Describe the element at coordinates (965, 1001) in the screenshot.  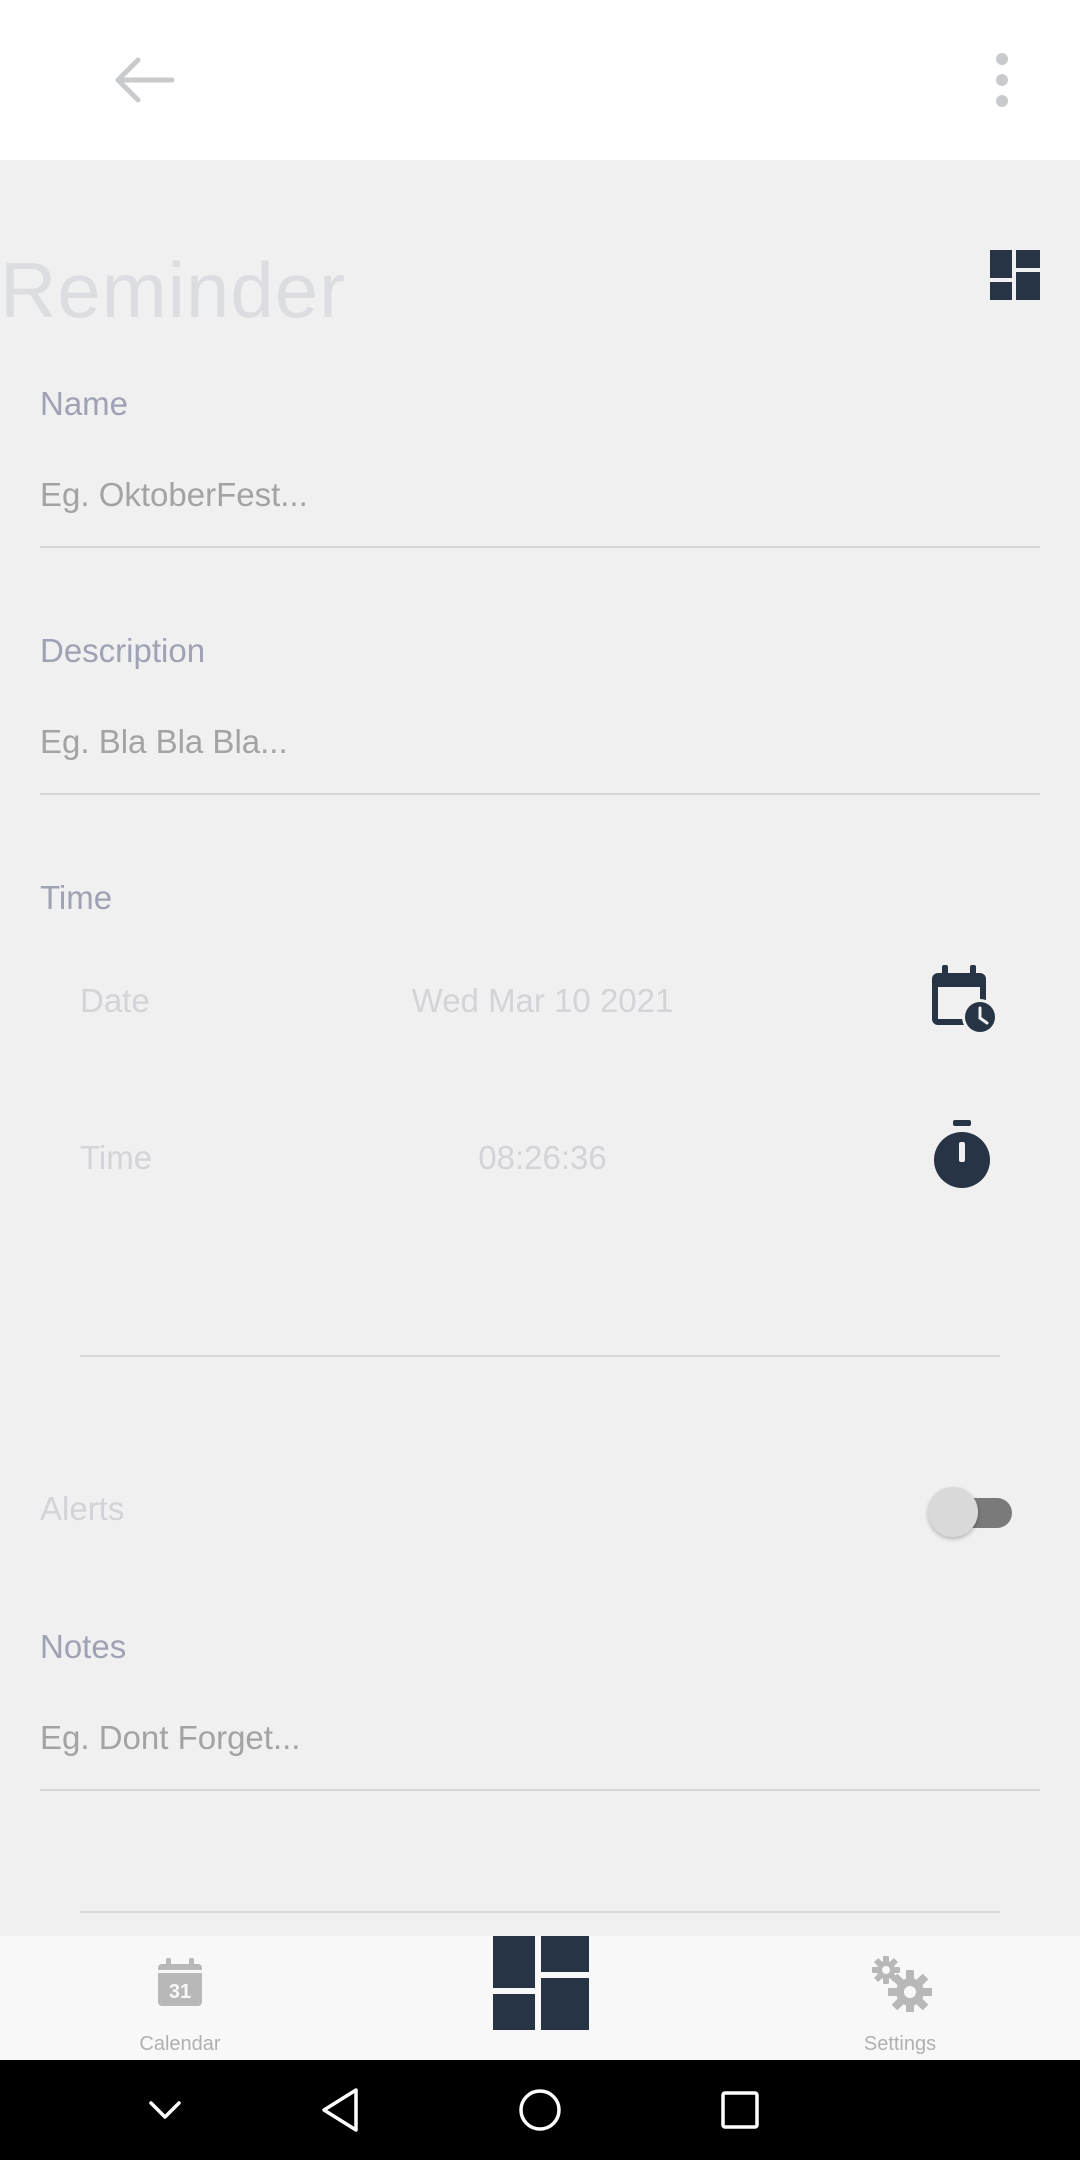
I see `calendar-clock-icon` at that location.